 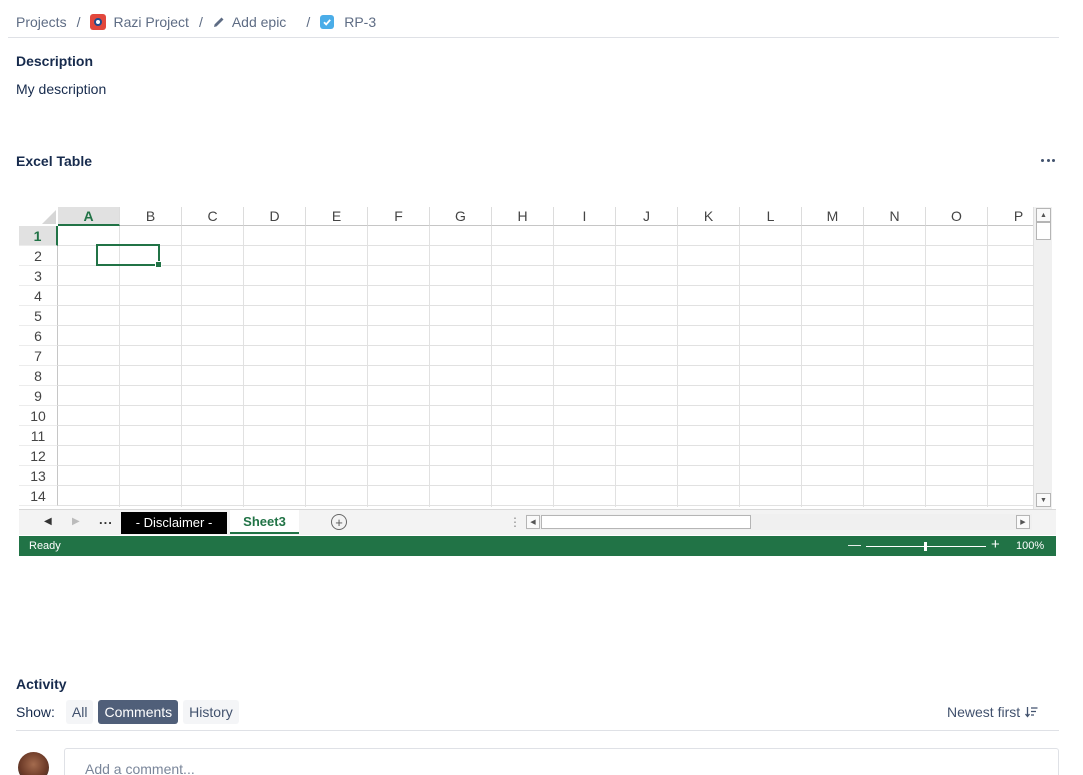 I want to click on scroll-up-icon: ▲, so click(x=1043, y=215).